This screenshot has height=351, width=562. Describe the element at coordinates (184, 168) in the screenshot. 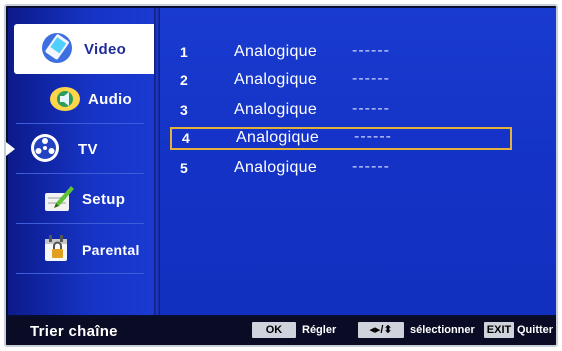

I see `channel-number: 5` at that location.